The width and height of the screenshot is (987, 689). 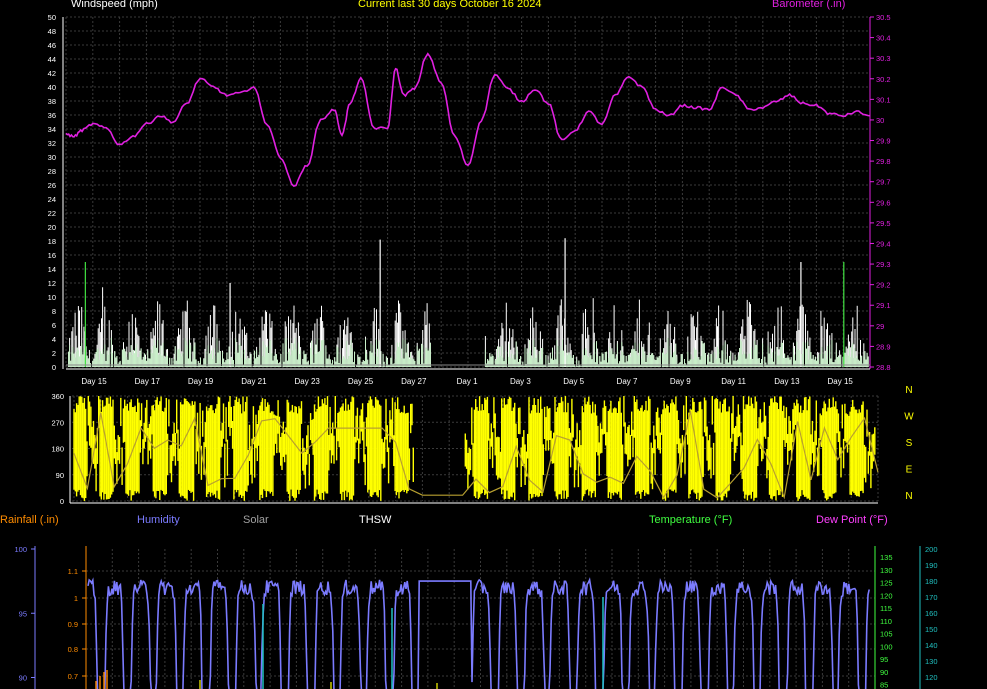 I want to click on thsw-tick-label: 150, so click(x=931, y=629).